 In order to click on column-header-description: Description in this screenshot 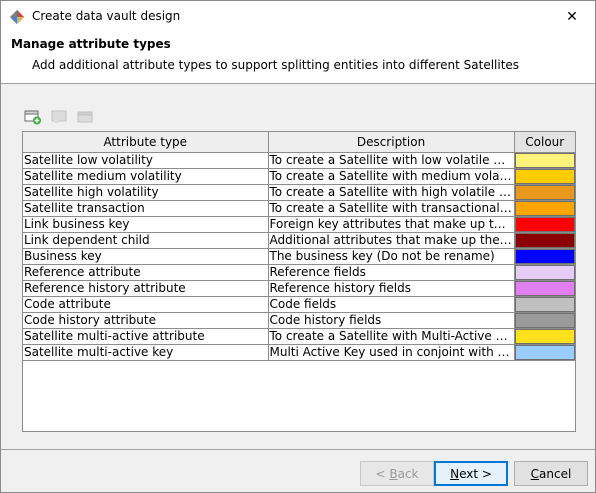, I will do `click(391, 142)`.